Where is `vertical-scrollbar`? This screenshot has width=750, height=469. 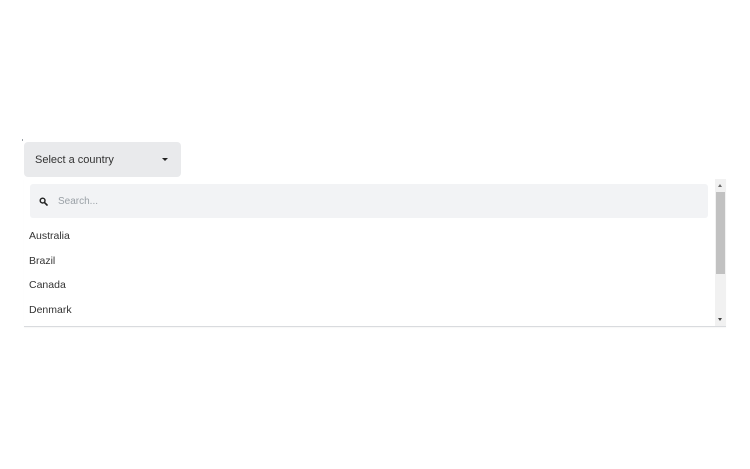
vertical-scrollbar is located at coordinates (720, 252).